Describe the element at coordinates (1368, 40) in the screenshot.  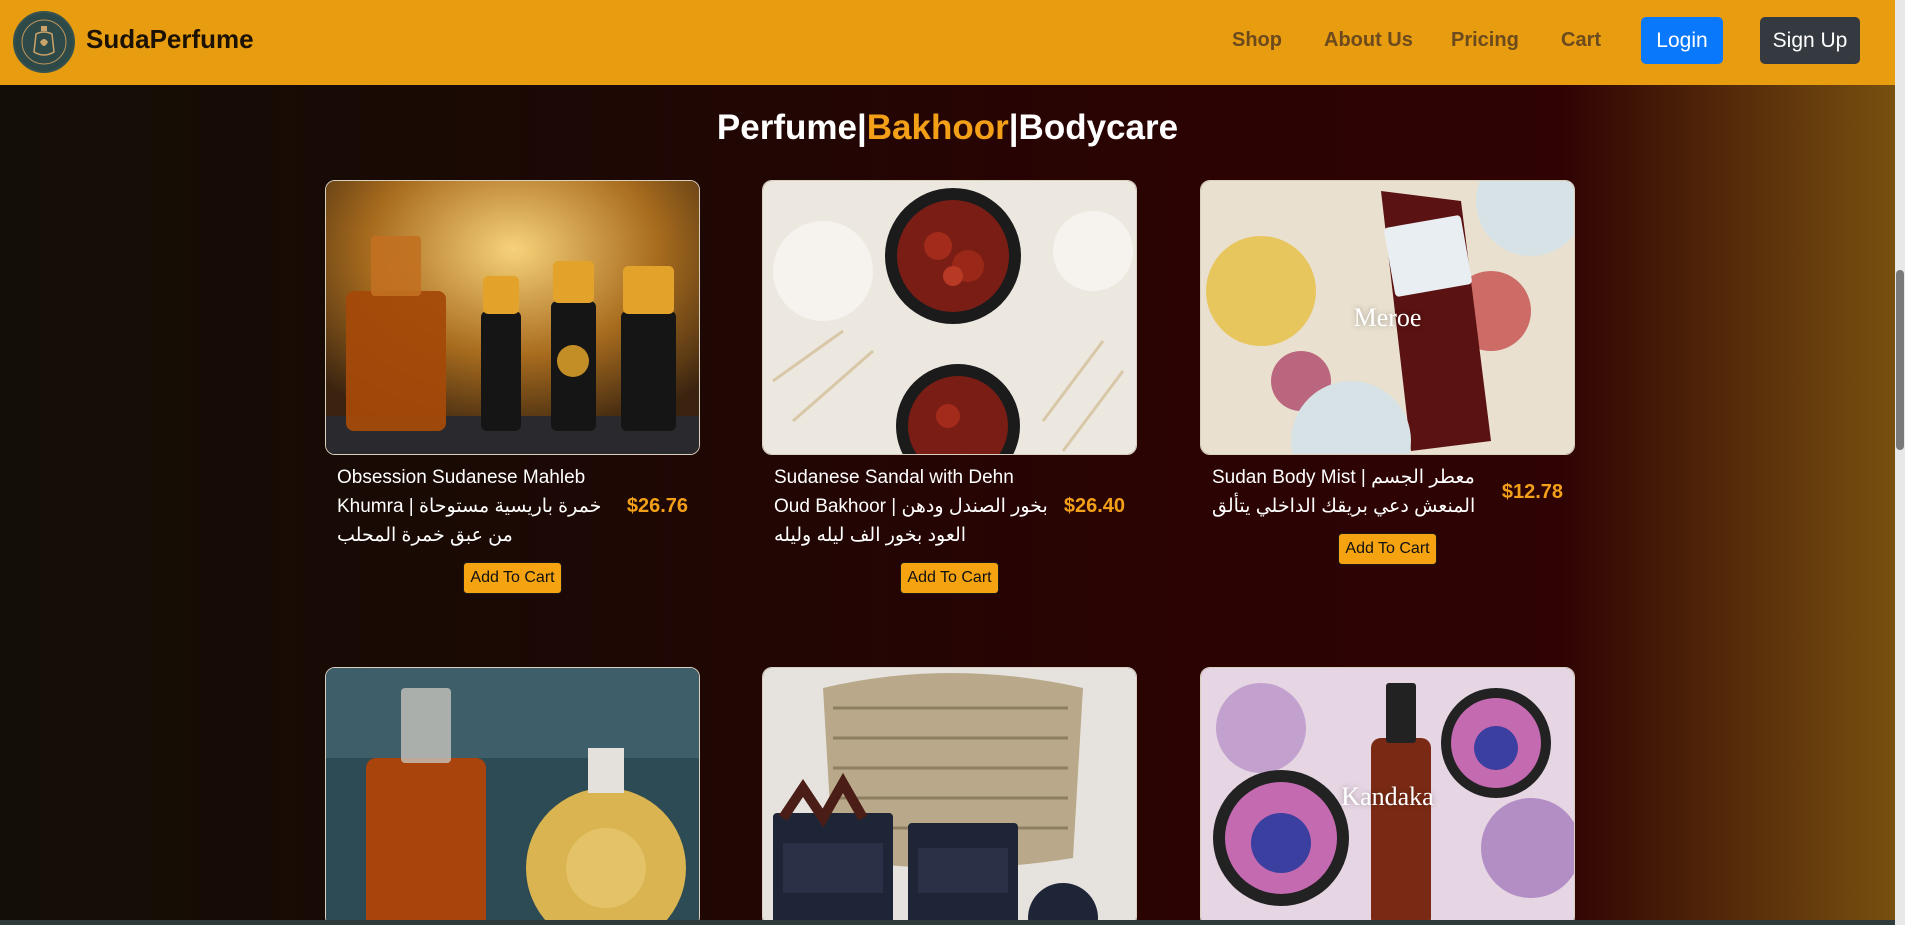
I see `nav-about-us: About Us` at that location.